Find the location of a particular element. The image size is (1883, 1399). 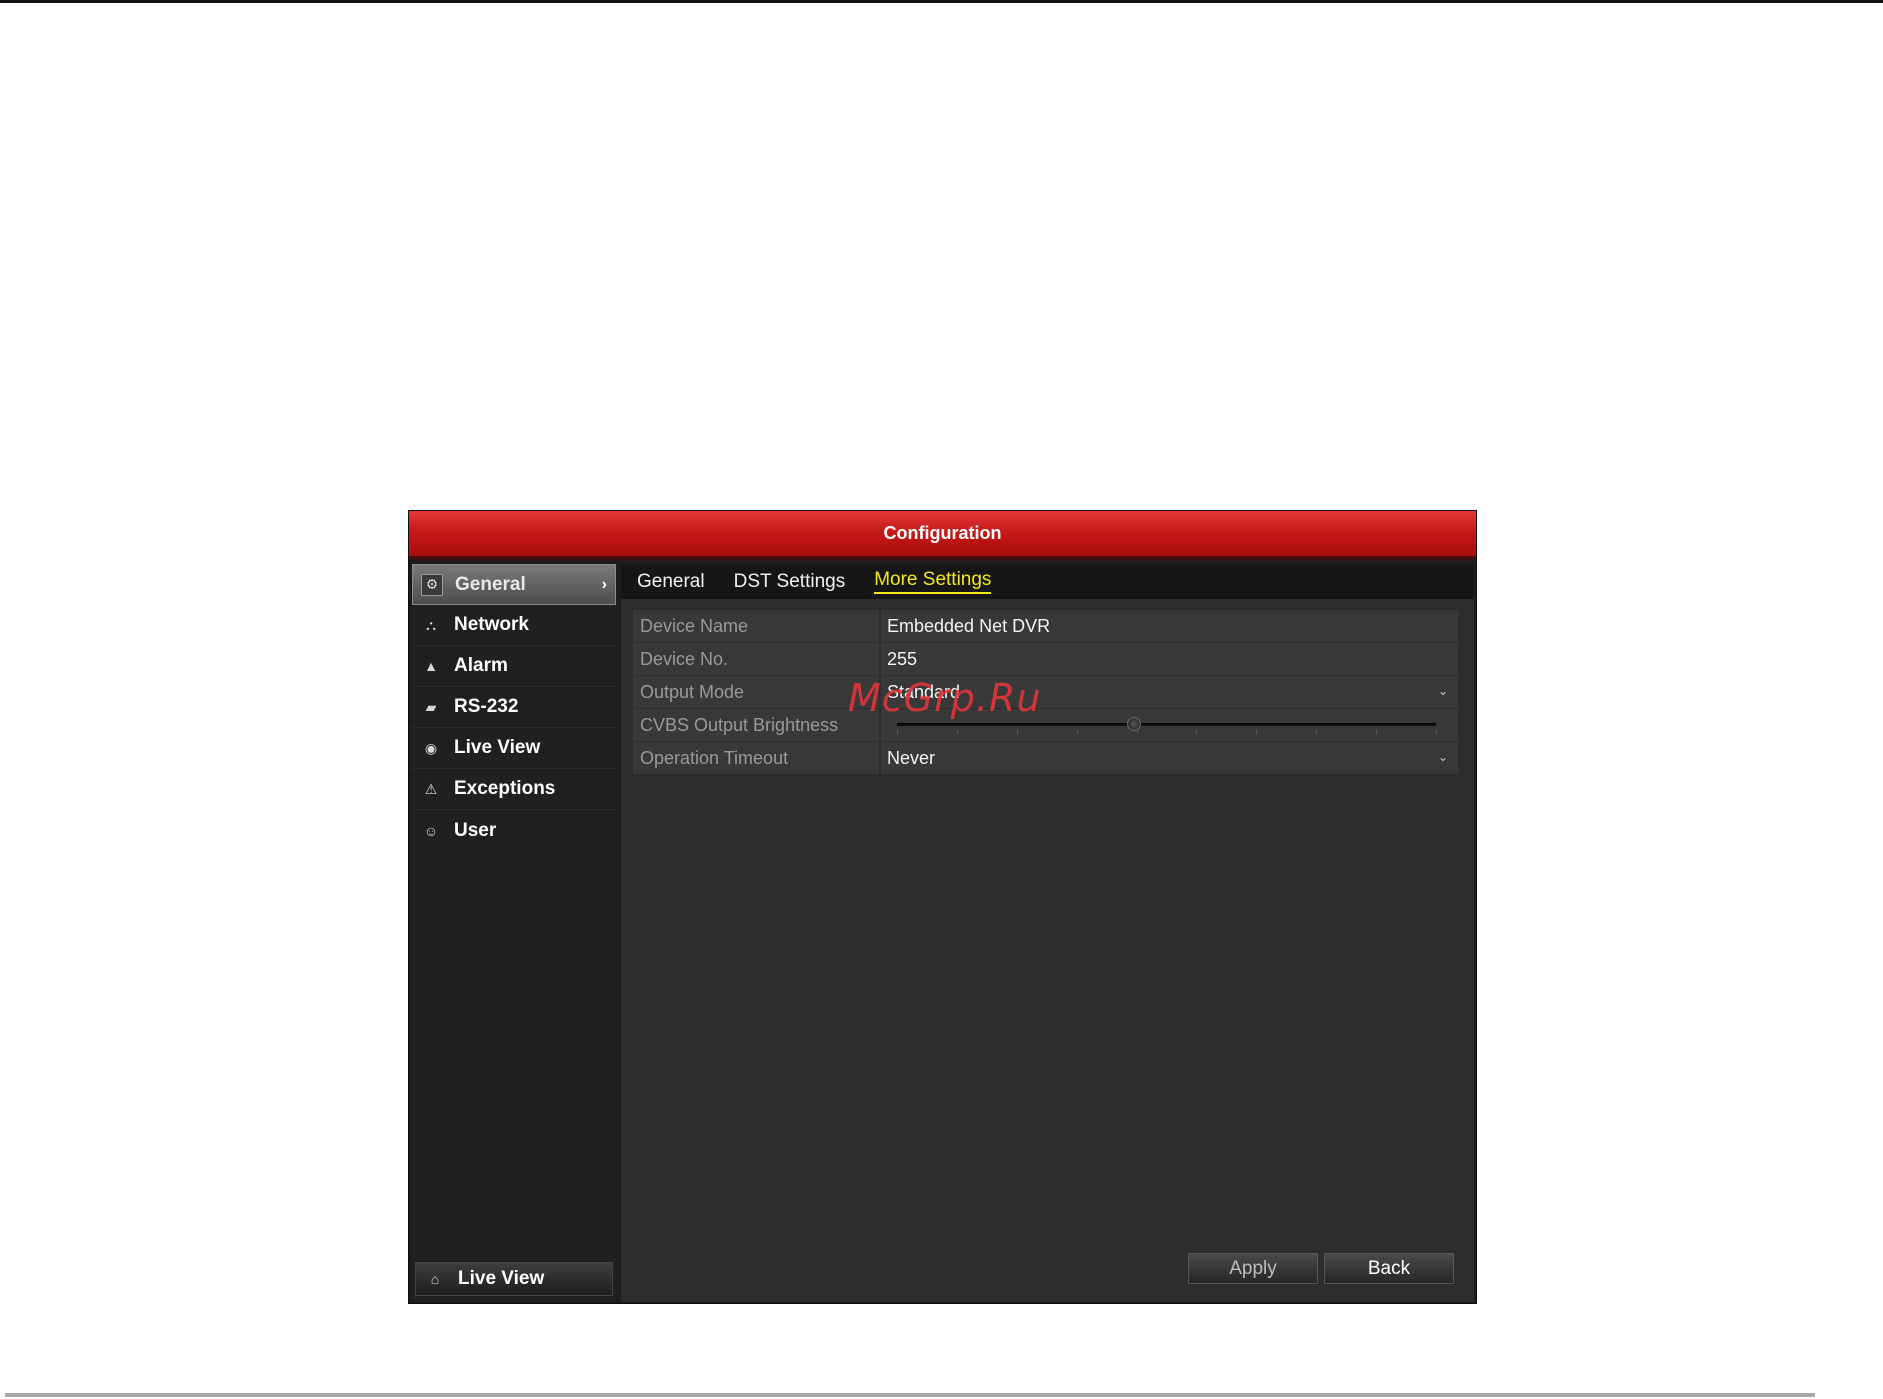

slider-ticks is located at coordinates (1167, 732).